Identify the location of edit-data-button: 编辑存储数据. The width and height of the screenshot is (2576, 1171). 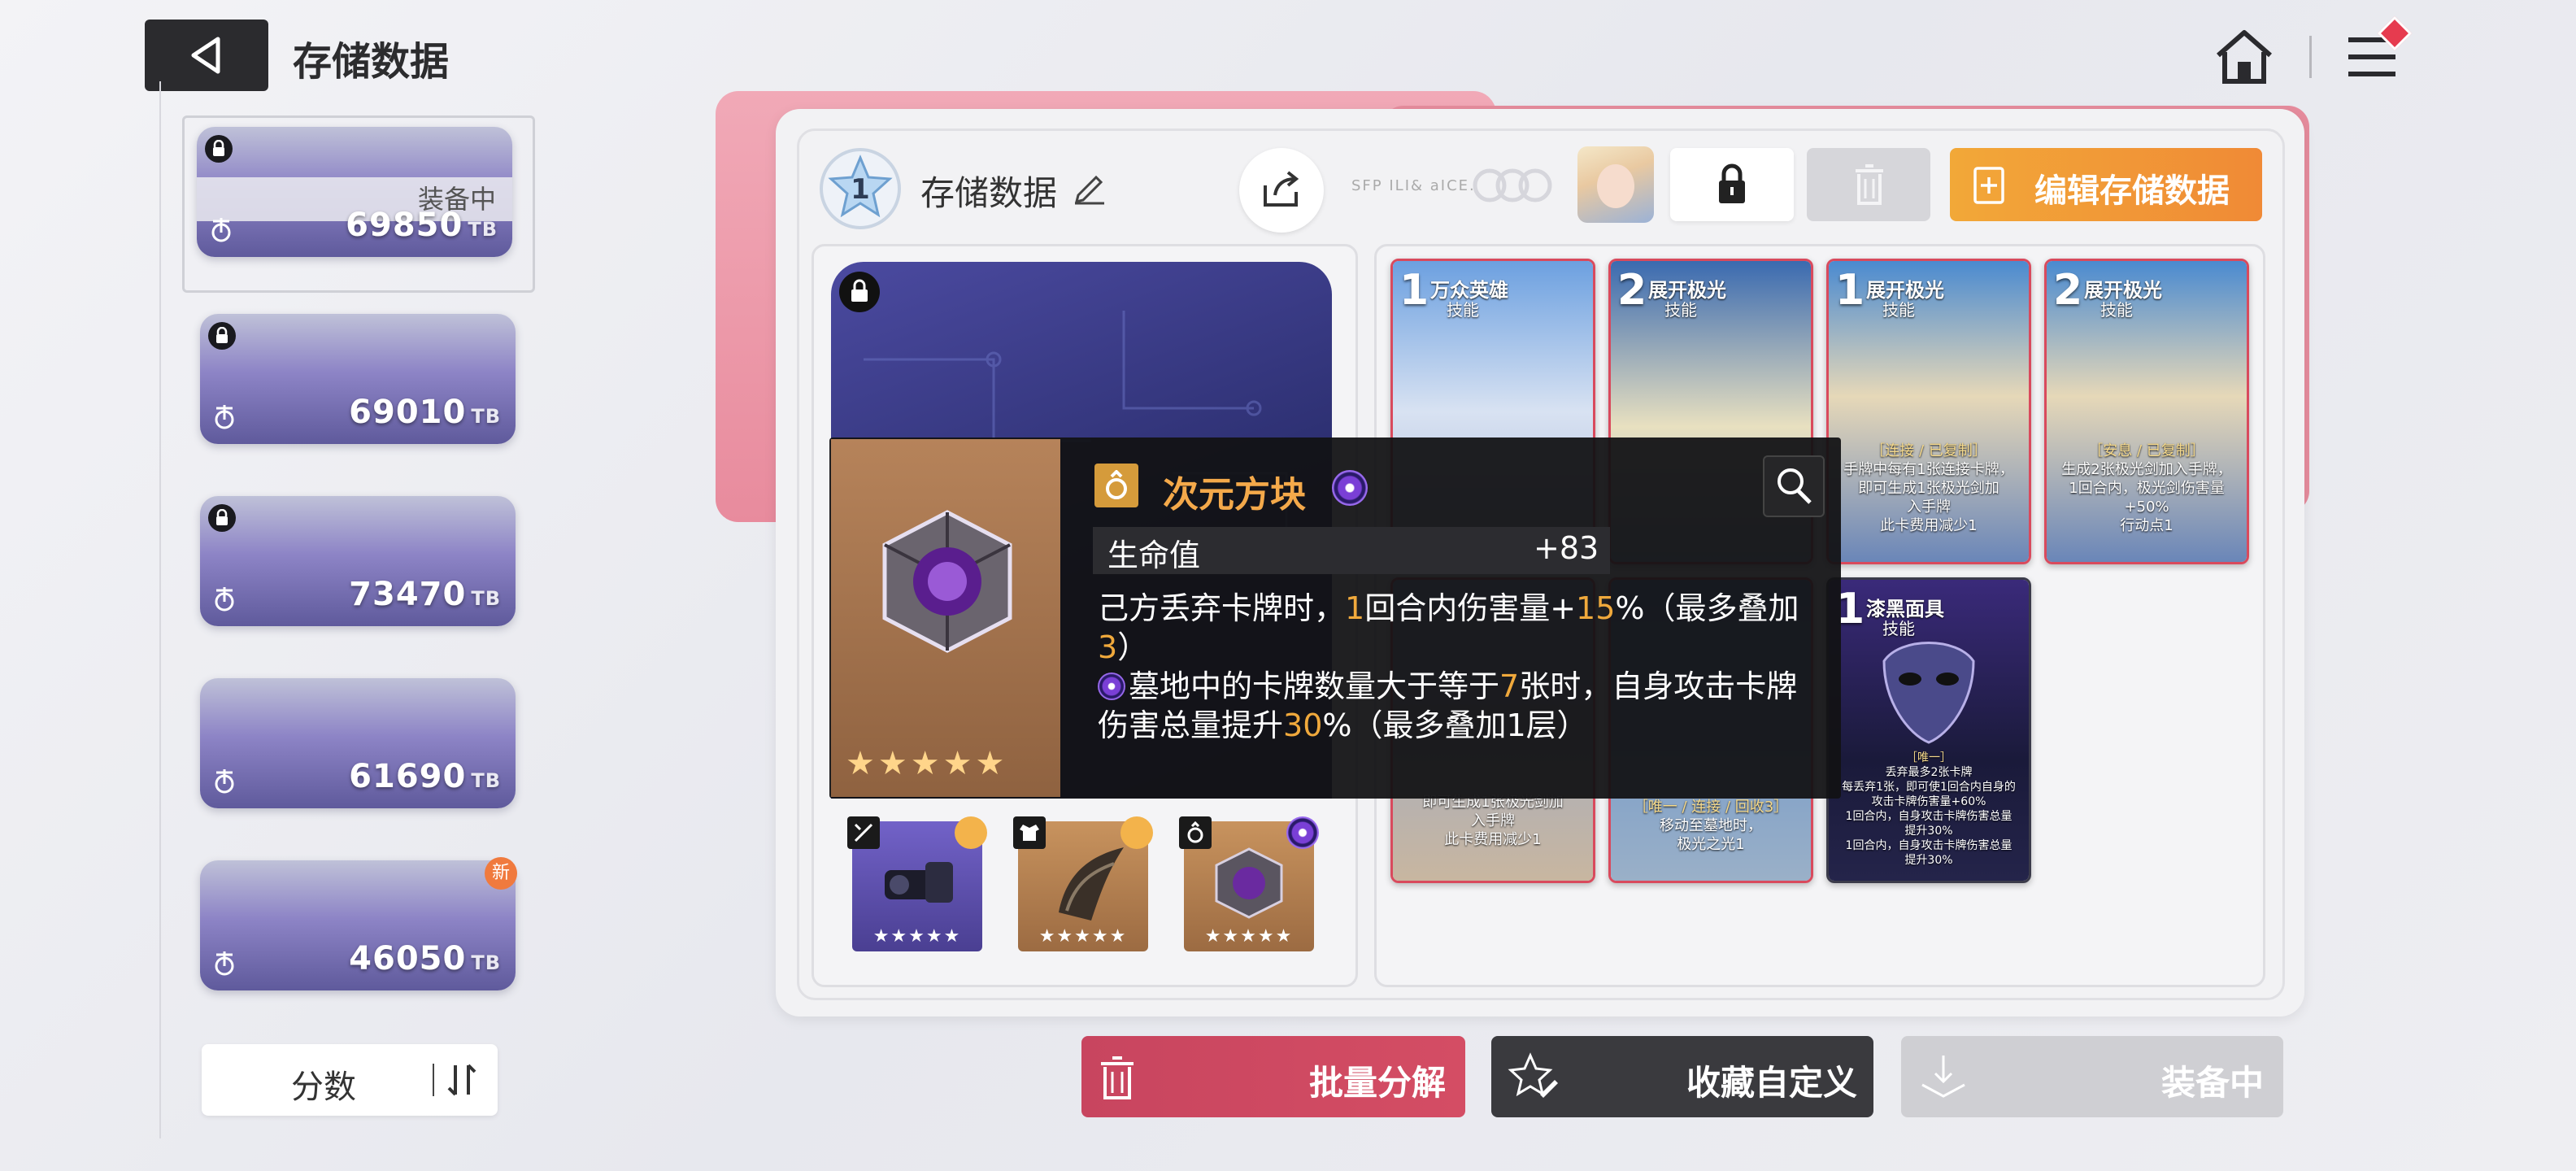
(2106, 185).